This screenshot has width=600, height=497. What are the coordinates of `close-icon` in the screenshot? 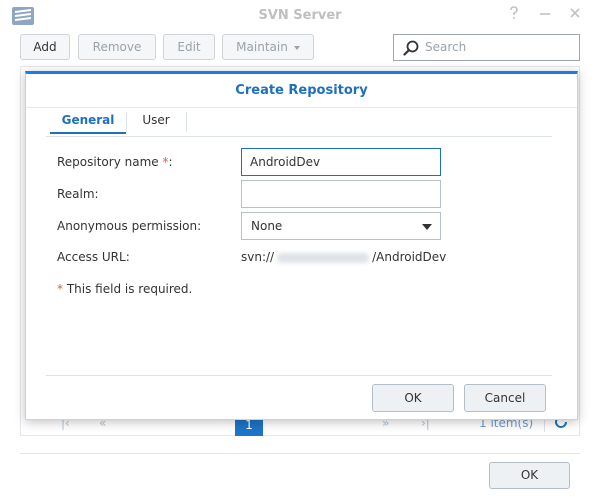 It's located at (575, 15).